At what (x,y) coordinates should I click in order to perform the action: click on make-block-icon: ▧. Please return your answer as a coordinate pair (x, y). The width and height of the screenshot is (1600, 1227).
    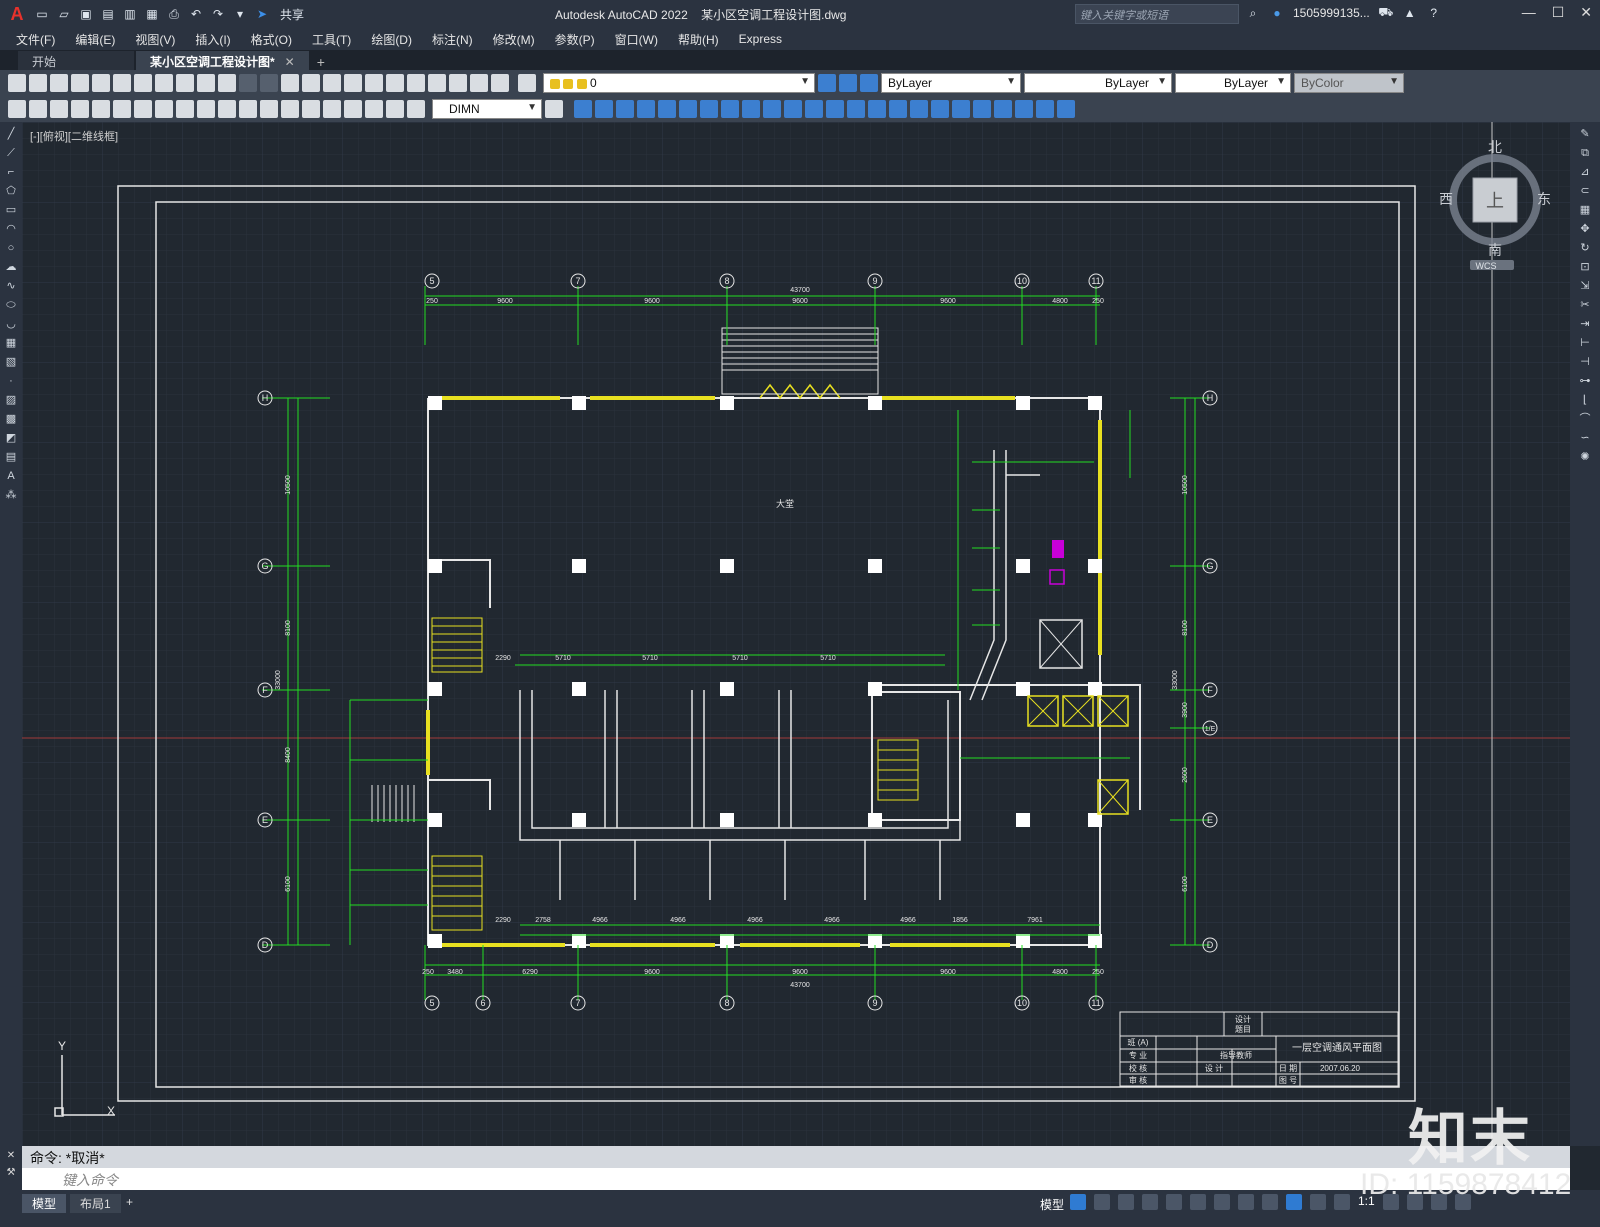
    Looking at the image, I should click on (11, 362).